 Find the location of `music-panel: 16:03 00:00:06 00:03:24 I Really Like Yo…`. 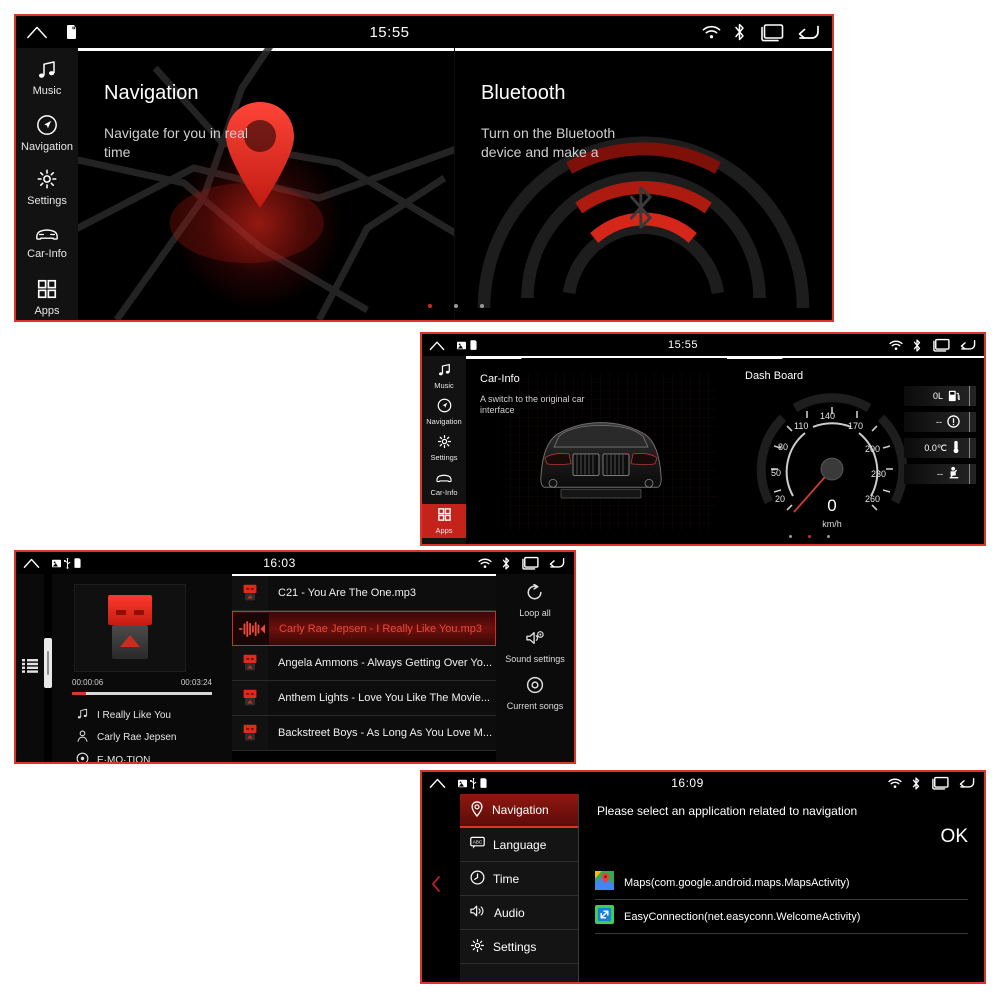

music-panel: 16:03 00:00:06 00:03:24 I Really Like Yo… is located at coordinates (295, 657).